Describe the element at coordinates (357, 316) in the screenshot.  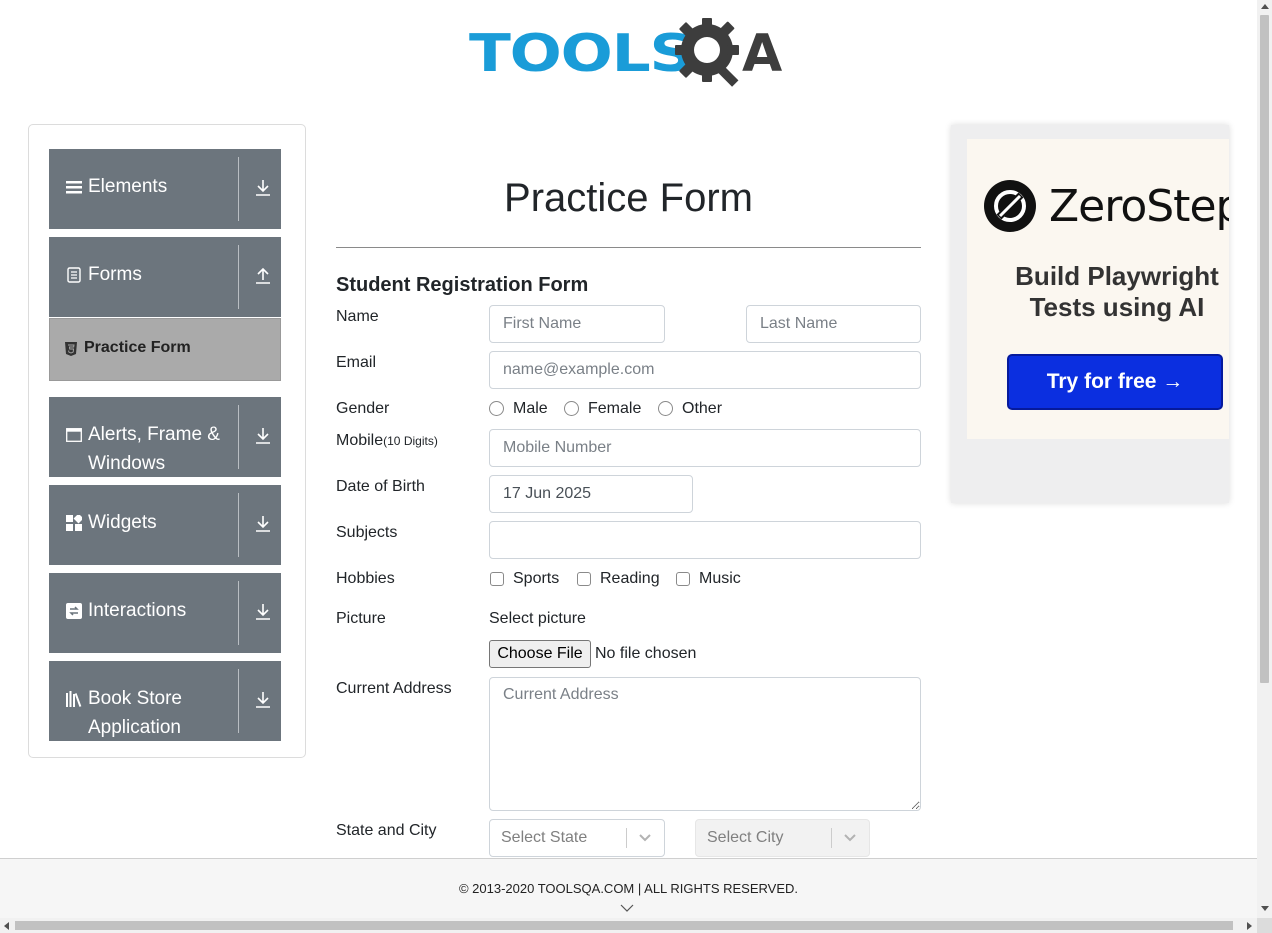
I see `name-label: Name` at that location.